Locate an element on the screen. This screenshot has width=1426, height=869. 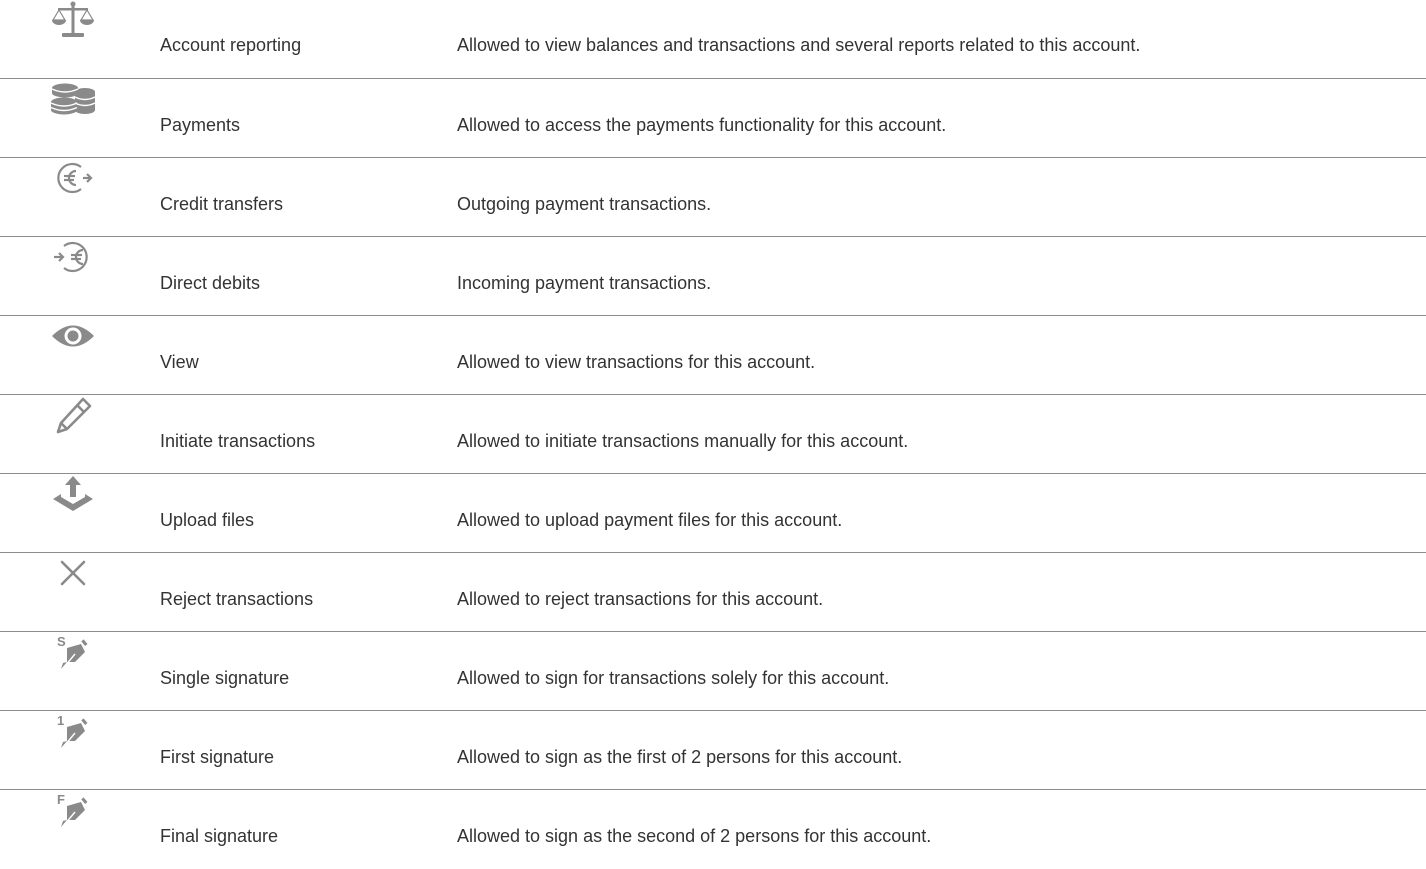
right-label: Credit transfers is located at coordinates (222, 204).